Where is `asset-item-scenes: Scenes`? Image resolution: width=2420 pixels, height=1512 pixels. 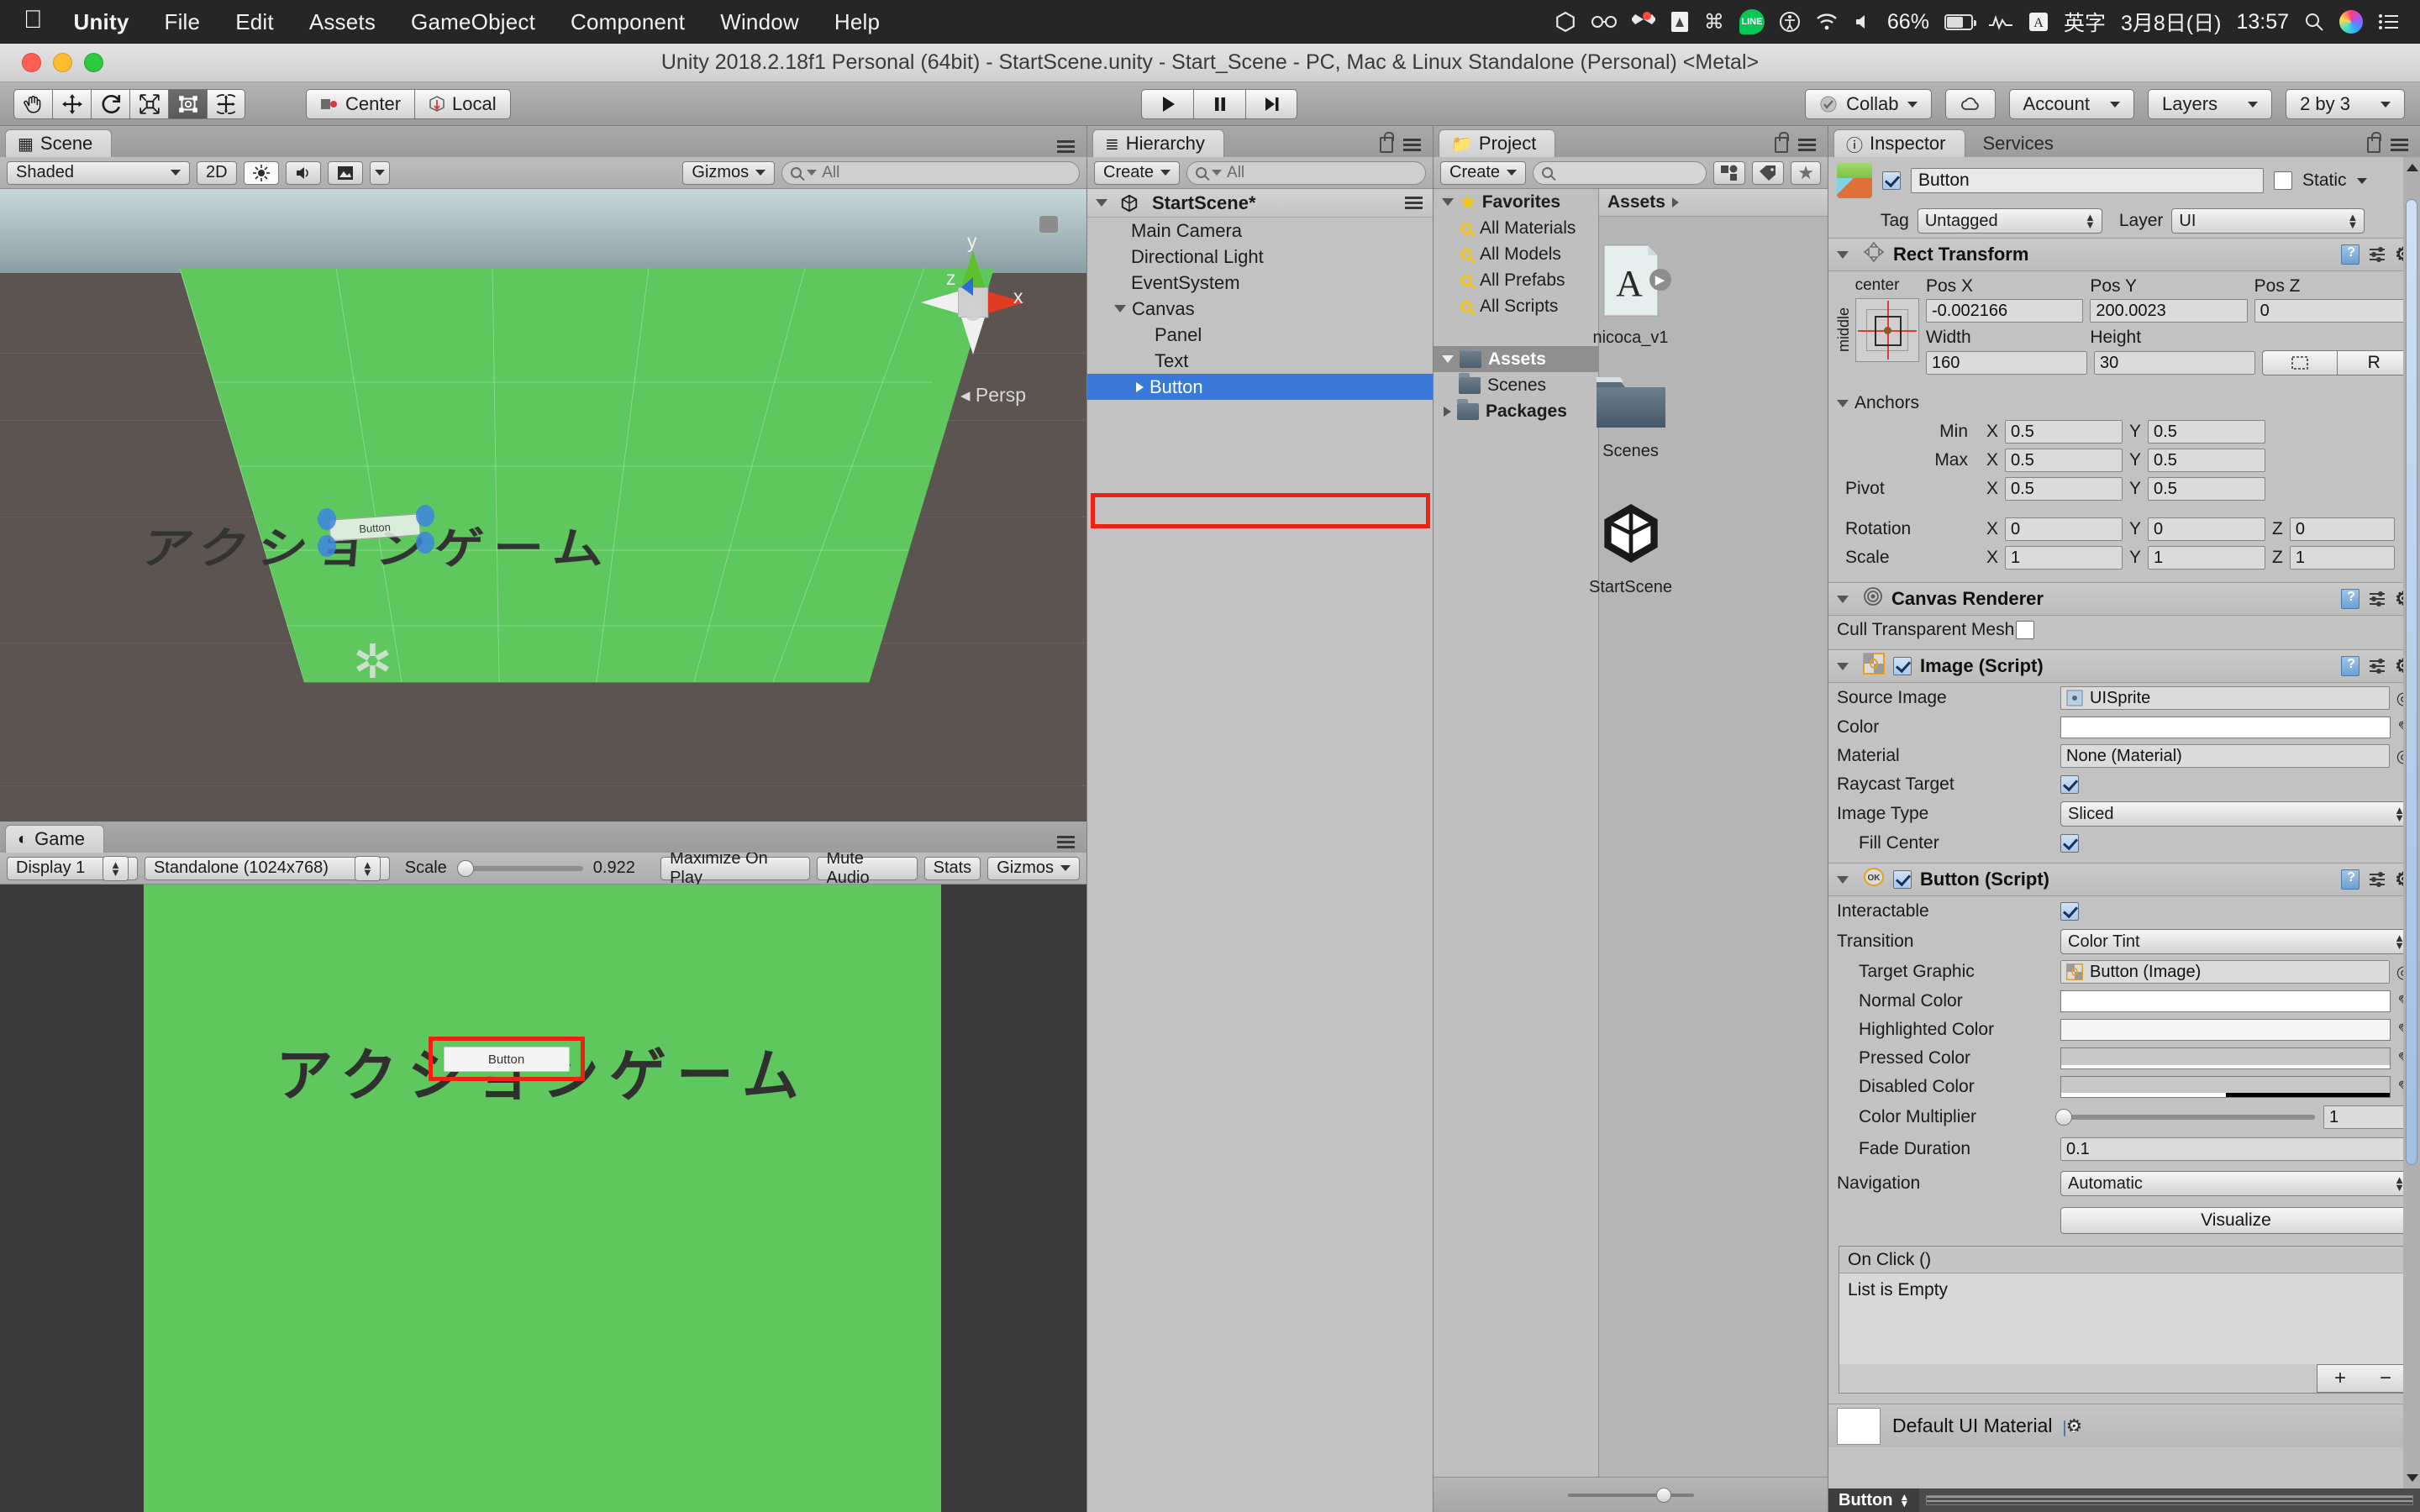 asset-item-scenes: Scenes is located at coordinates (1631, 416).